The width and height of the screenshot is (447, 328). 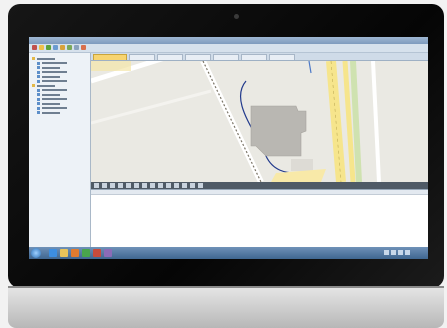 What do you see at coordinates (120, 185) in the screenshot?
I see `select-icon` at bounding box center [120, 185].